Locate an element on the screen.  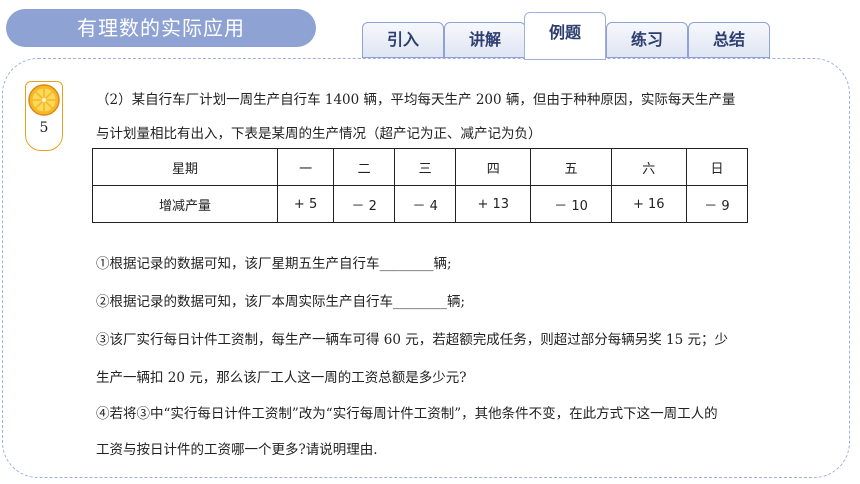
orange-slice-icon is located at coordinates (44, 100).